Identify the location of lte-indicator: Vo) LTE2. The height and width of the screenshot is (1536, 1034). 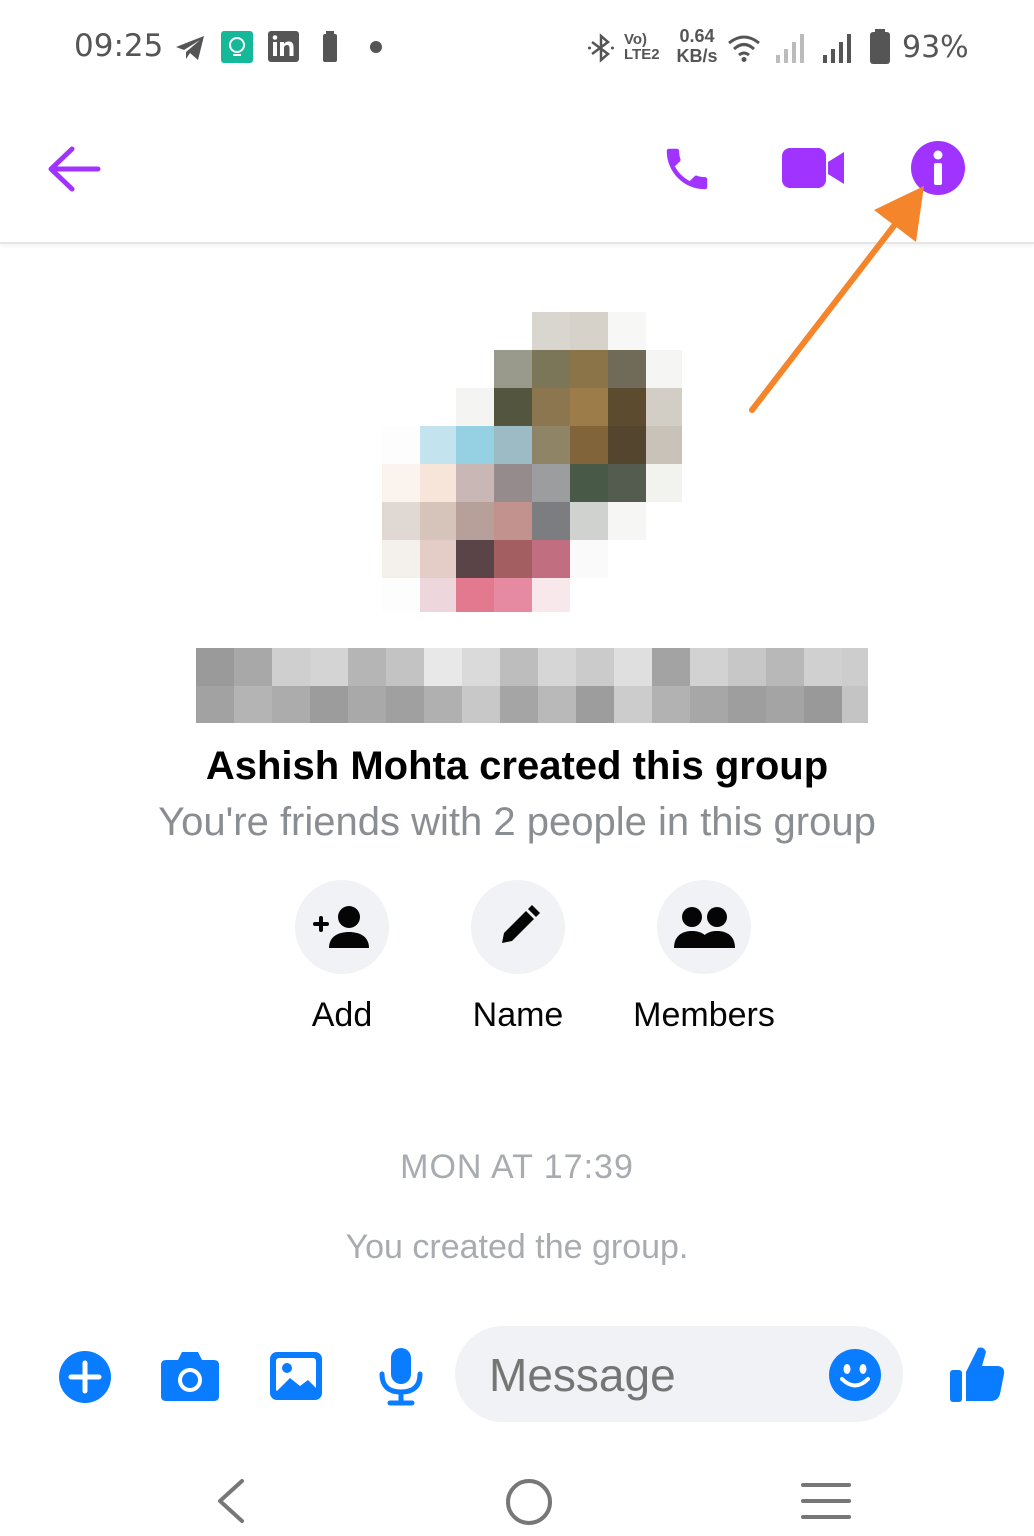
(642, 47).